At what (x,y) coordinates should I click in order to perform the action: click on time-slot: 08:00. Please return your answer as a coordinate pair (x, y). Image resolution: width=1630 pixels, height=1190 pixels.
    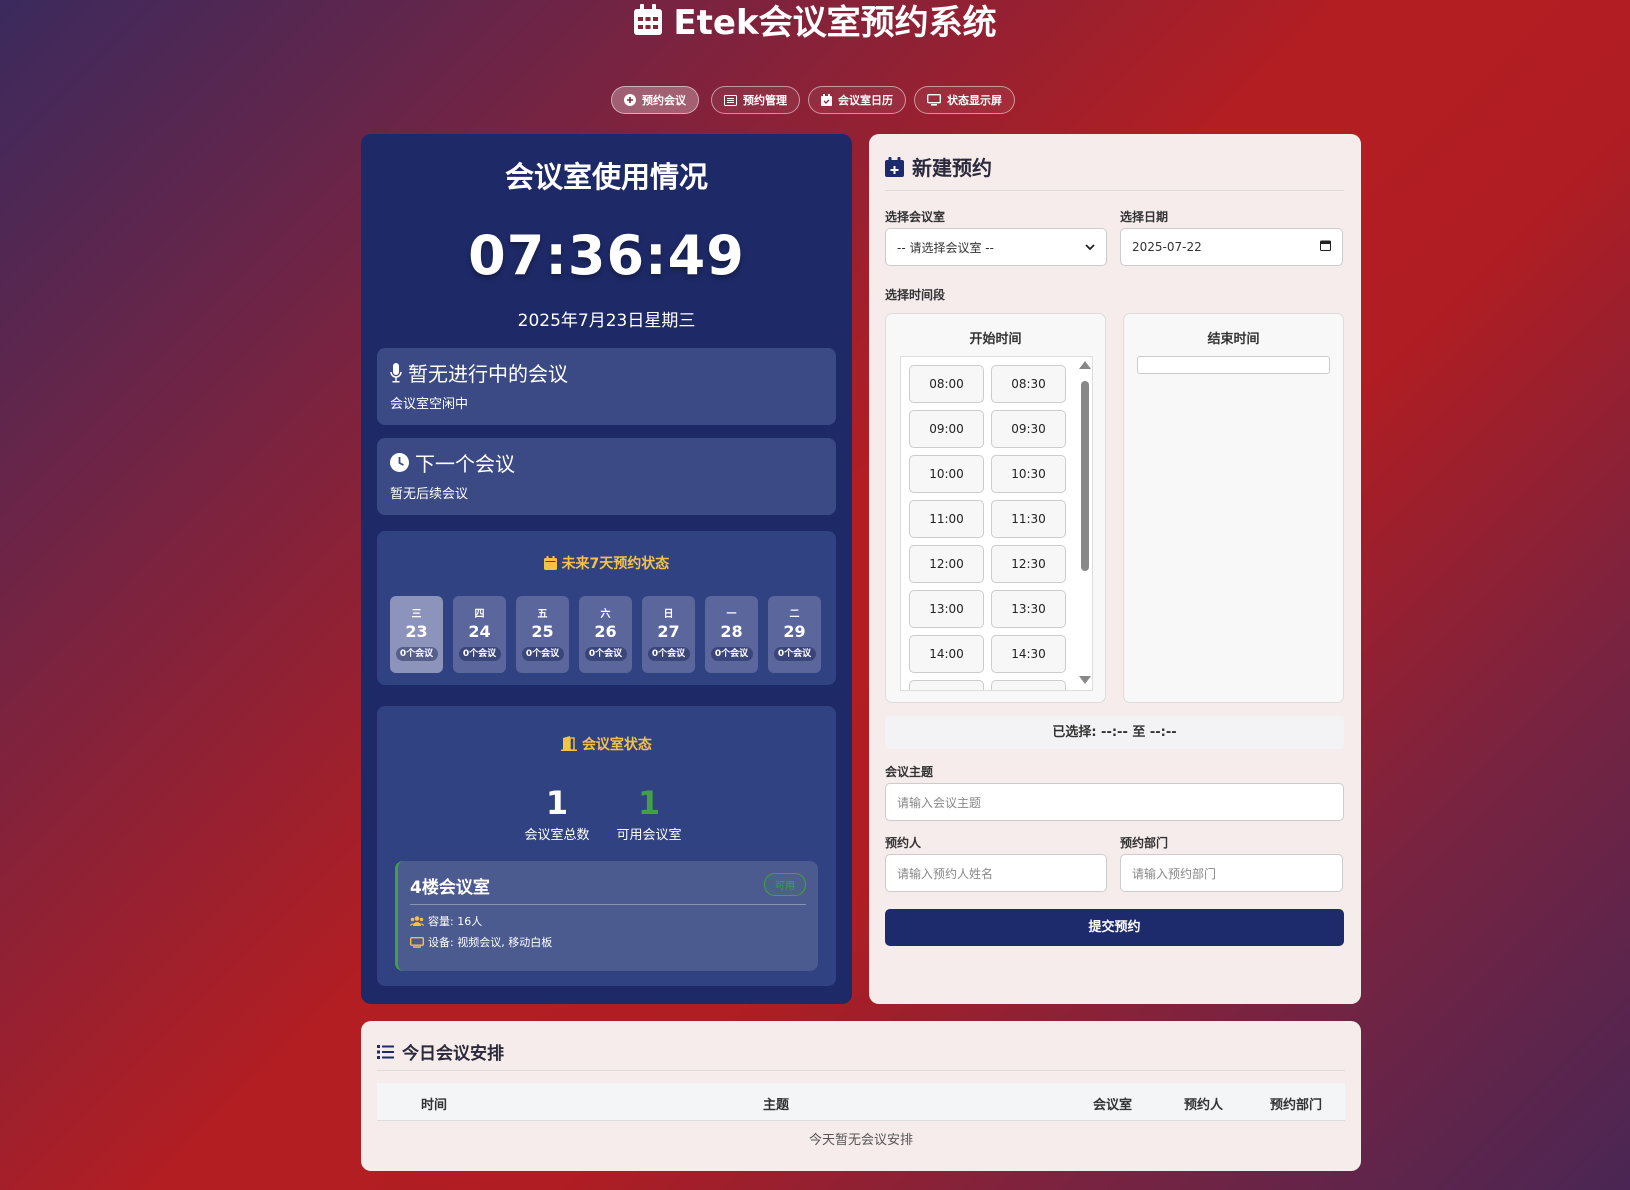
    Looking at the image, I should click on (946, 384).